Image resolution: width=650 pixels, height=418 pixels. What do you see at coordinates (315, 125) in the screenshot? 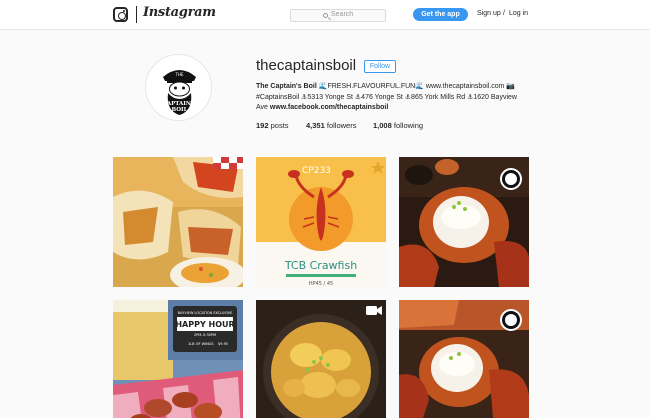
I see `followers-count: 4,351` at bounding box center [315, 125].